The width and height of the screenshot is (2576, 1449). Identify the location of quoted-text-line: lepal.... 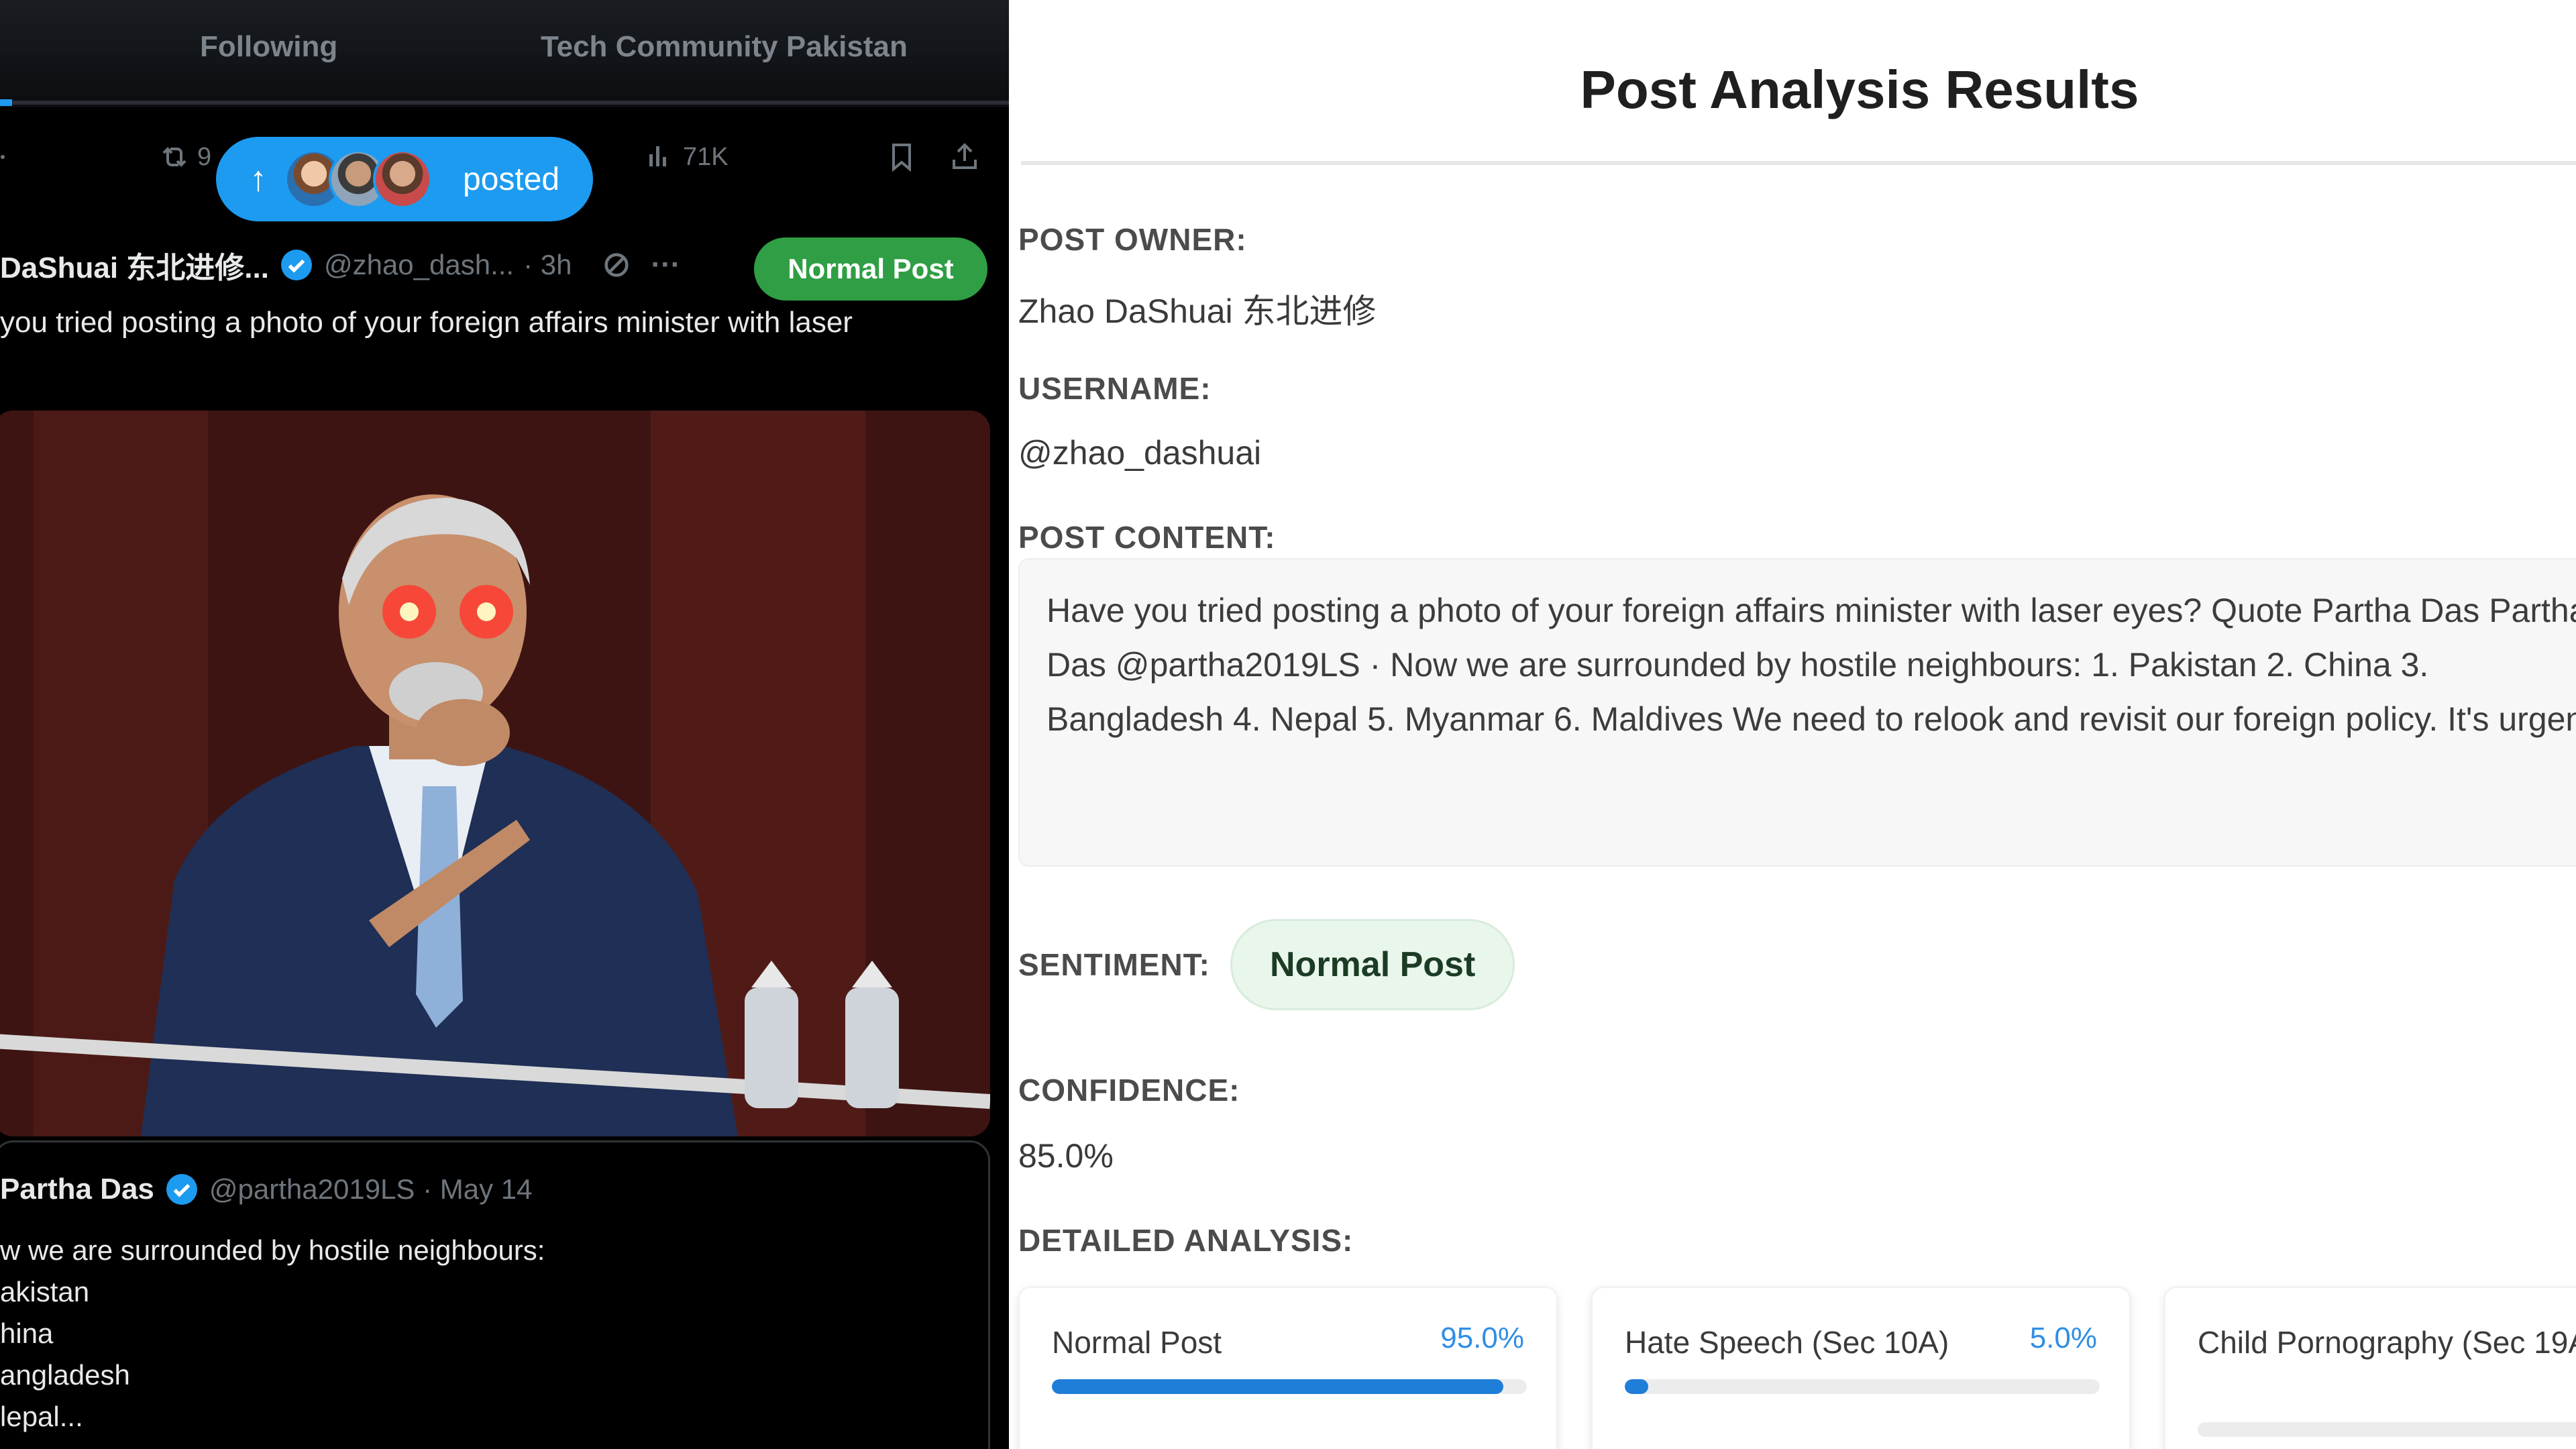
(41, 1416).